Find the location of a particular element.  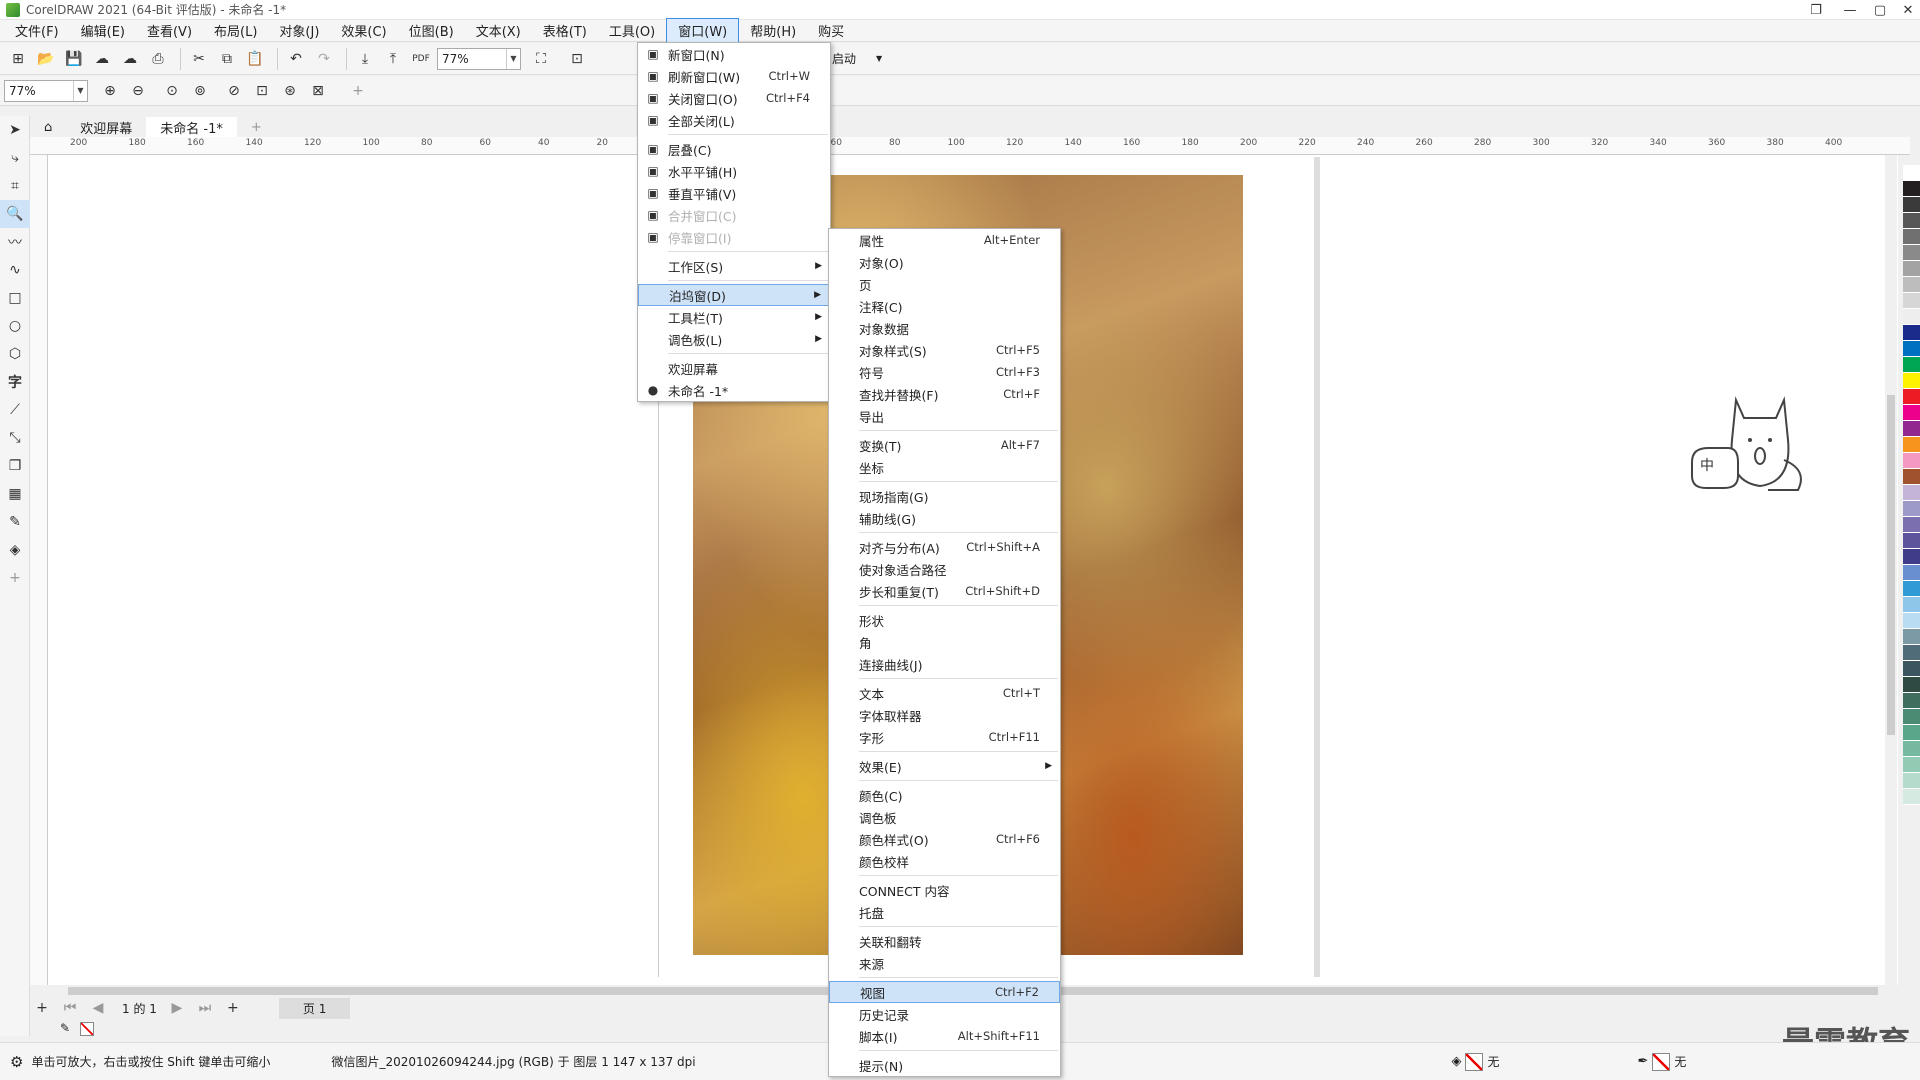

import-icon: ⤓ is located at coordinates (365, 59).